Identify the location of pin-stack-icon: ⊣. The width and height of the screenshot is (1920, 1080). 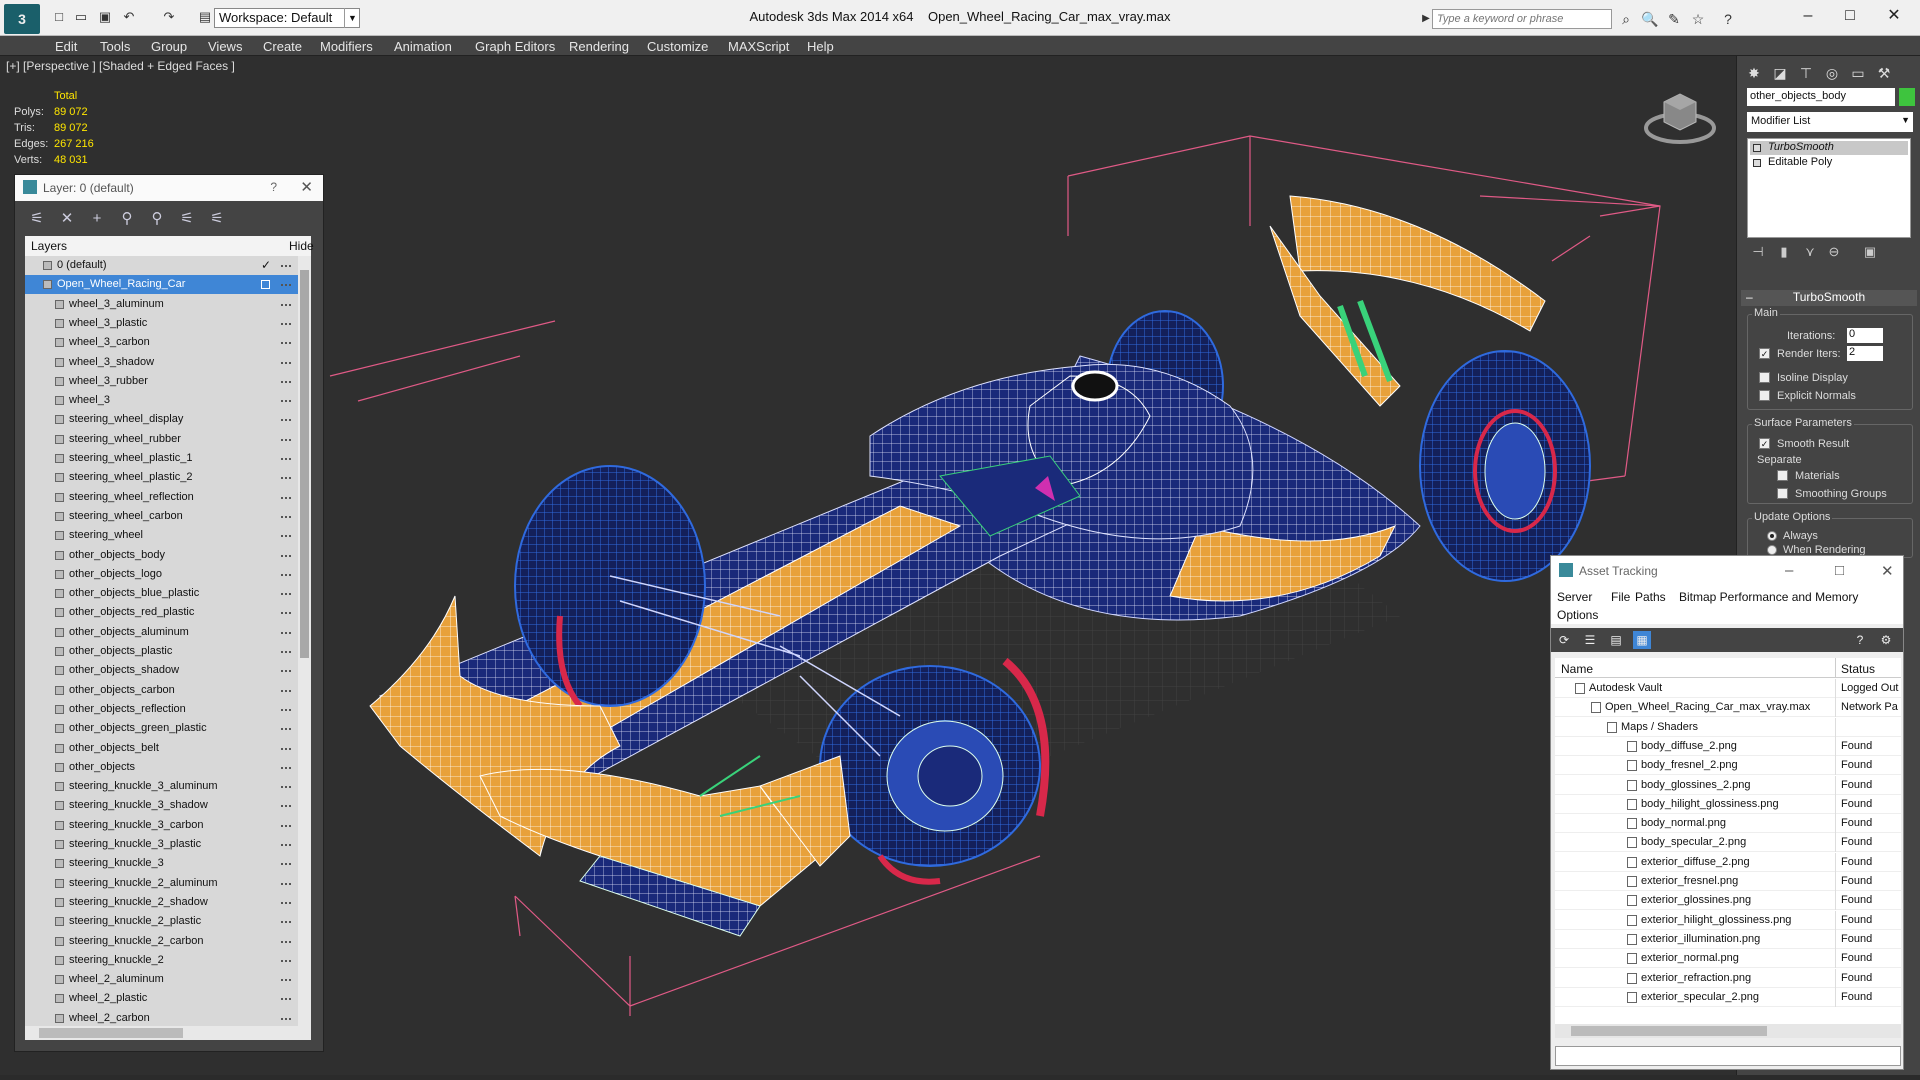
(1758, 253).